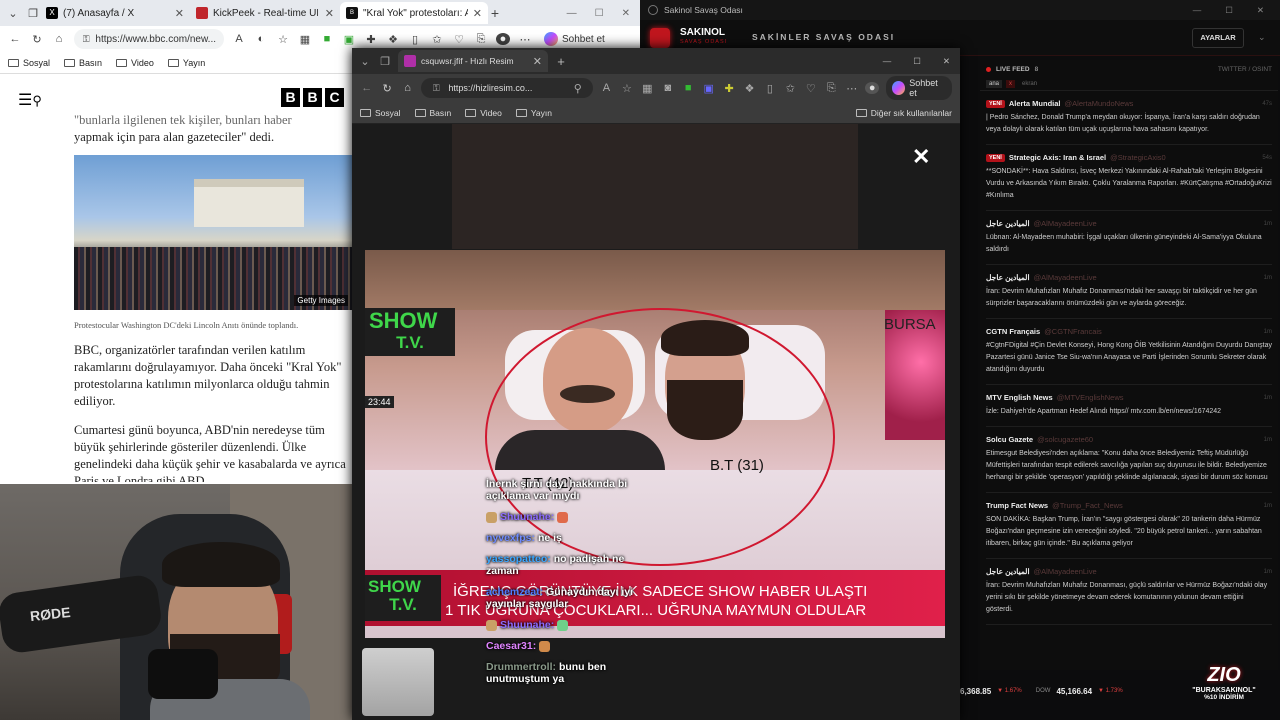  What do you see at coordinates (414, 13) in the screenshot?
I see `tab-bbc: B "Kral Yok" protestoları: ABD ge ✕` at bounding box center [414, 13].